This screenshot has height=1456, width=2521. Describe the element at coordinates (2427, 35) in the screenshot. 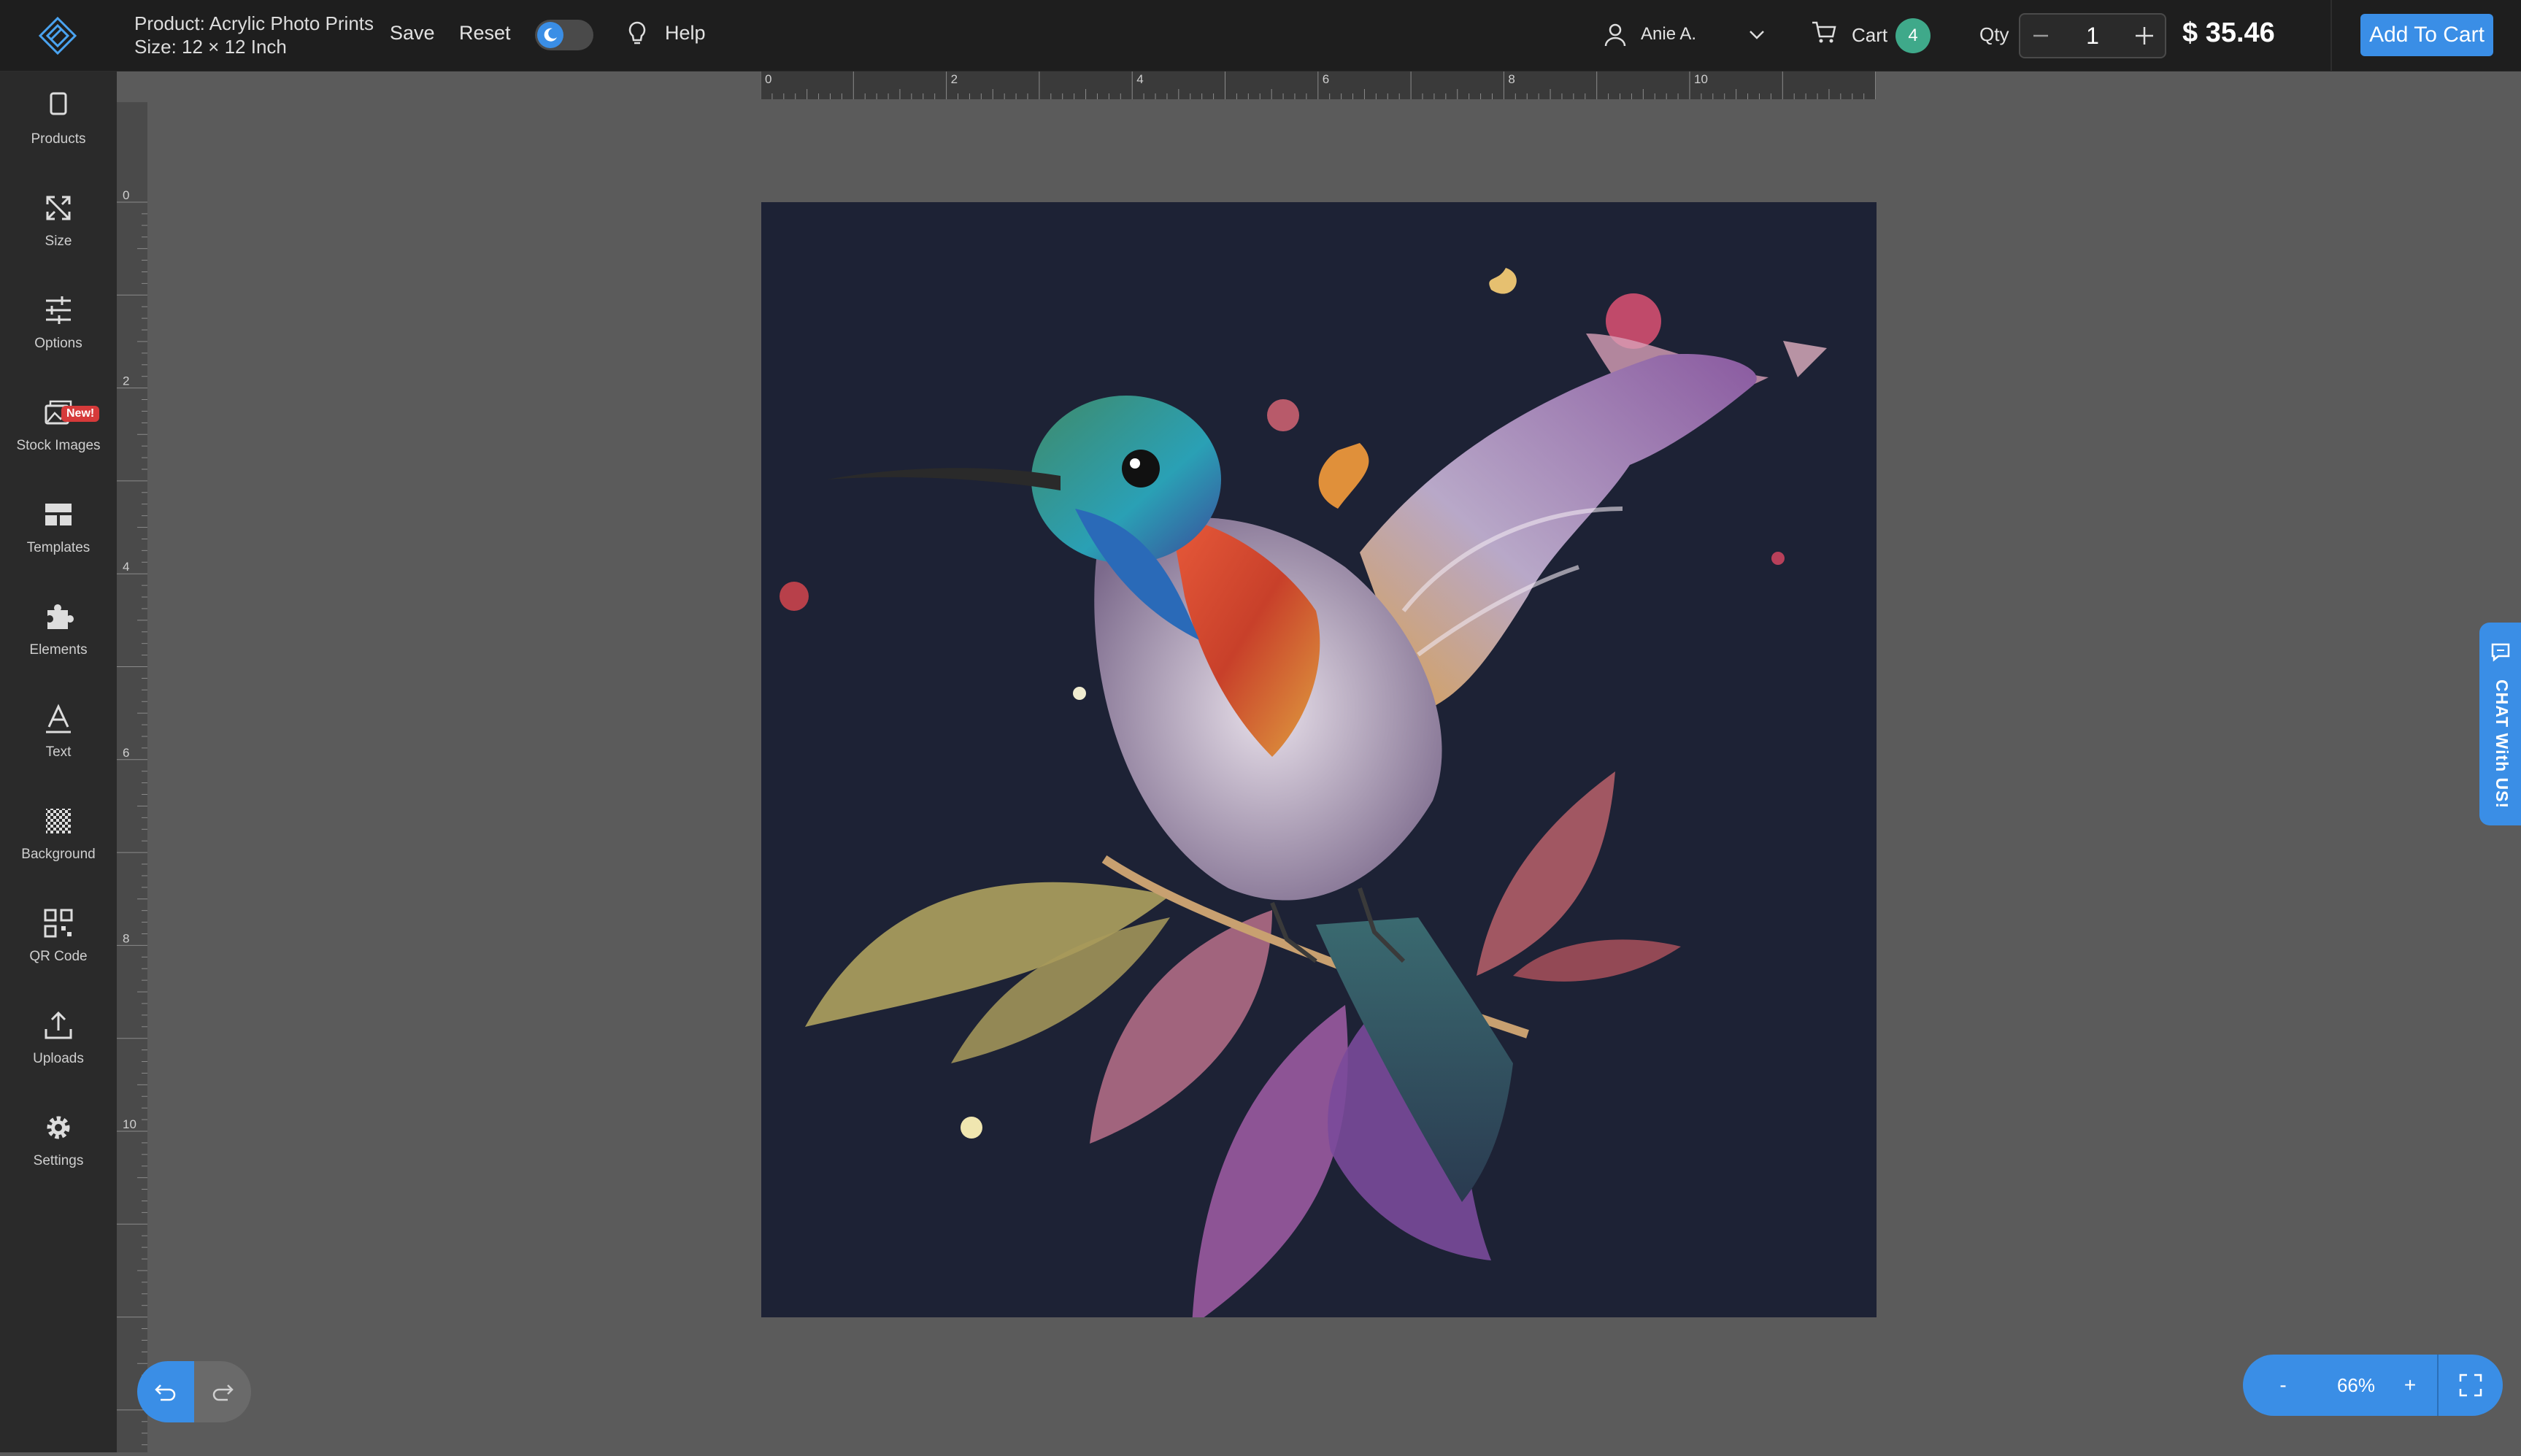

I see `add-to-cart-button: Add To Cart` at that location.